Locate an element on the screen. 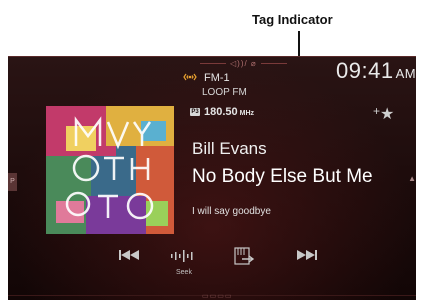 This screenshot has height=300, width=423. add-favorite-star-icon: +★ is located at coordinates (384, 113).